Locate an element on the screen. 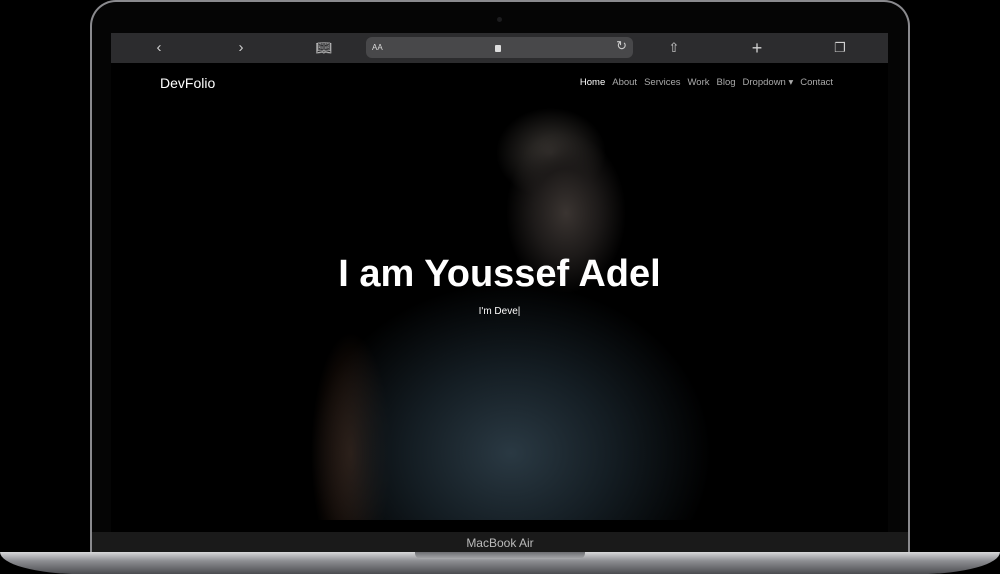 The height and width of the screenshot is (574, 1000). chevron-right-icon: › is located at coordinates (241, 48).